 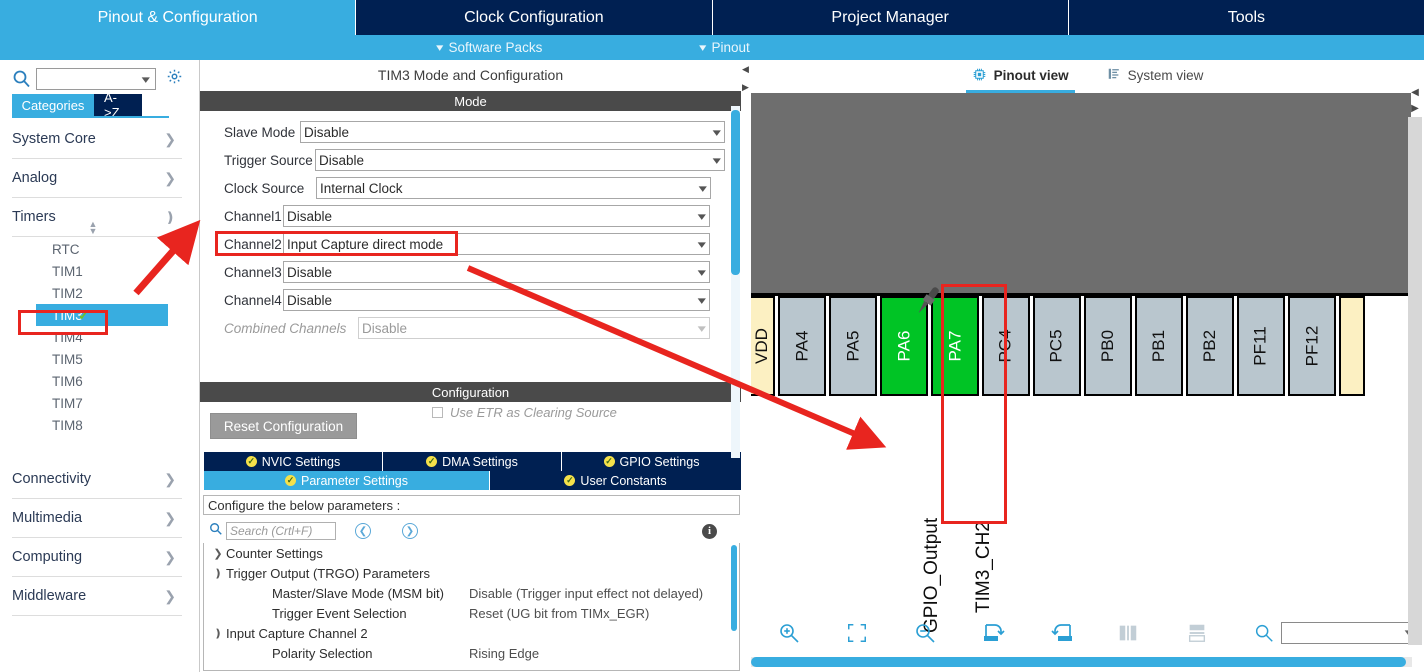 I want to click on tab-parameter-settings: ✓ Parameter Settings, so click(x=347, y=480).